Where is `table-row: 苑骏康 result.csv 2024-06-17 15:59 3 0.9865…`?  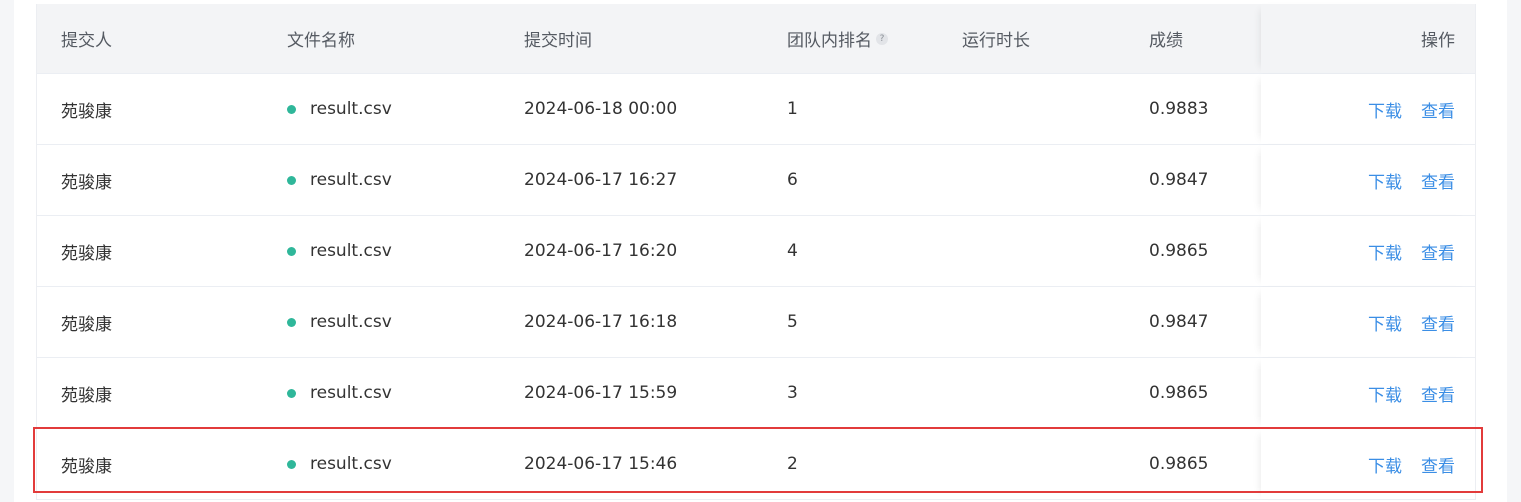 table-row: 苑骏康 result.csv 2024-06-17 15:59 3 0.9865… is located at coordinates (756, 393).